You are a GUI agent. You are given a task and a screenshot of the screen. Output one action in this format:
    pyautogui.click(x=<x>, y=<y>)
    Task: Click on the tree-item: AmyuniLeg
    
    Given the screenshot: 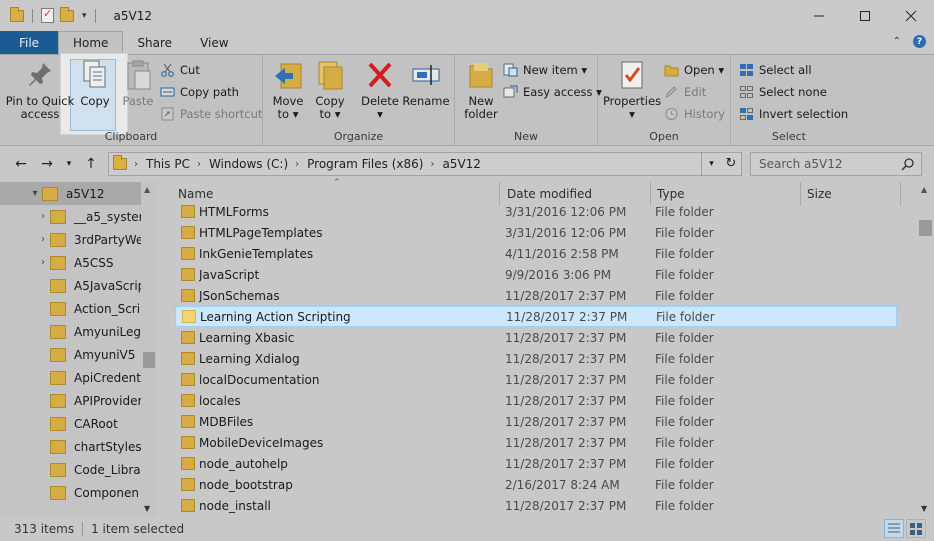 What is the action you would take?
    pyautogui.click(x=70, y=331)
    